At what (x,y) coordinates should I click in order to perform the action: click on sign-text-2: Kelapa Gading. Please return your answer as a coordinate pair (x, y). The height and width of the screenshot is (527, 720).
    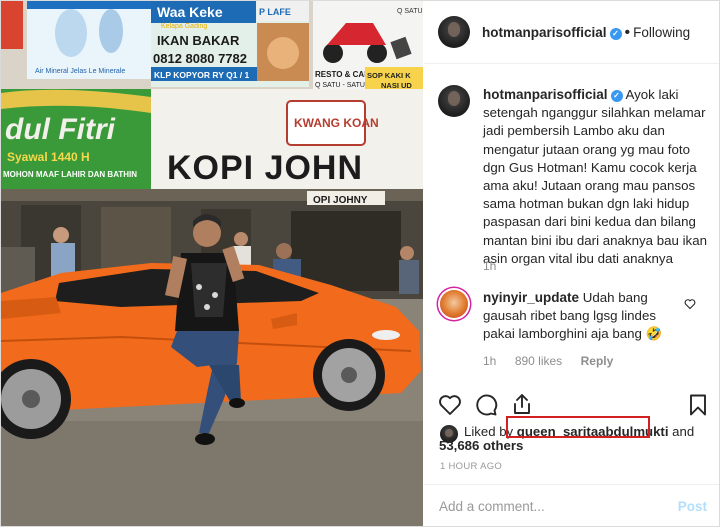
    Looking at the image, I should click on (184, 26).